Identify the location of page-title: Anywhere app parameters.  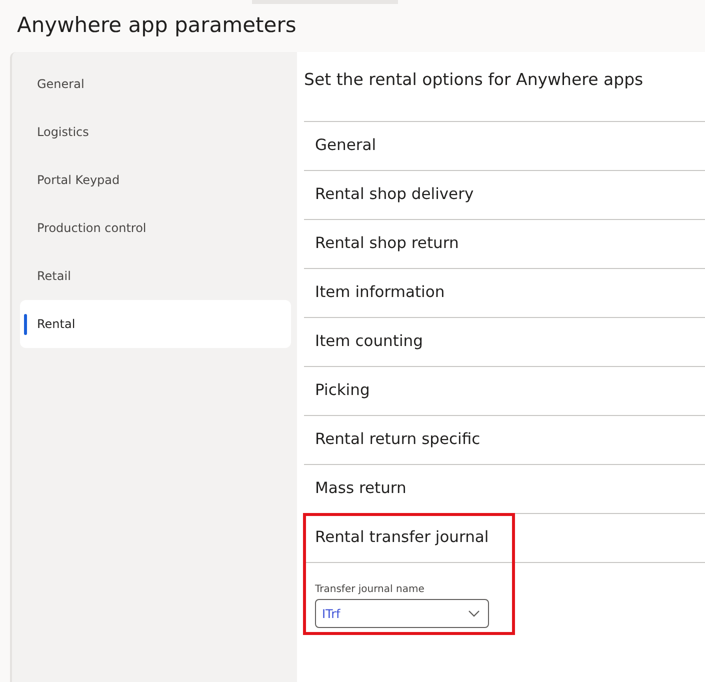
(157, 25).